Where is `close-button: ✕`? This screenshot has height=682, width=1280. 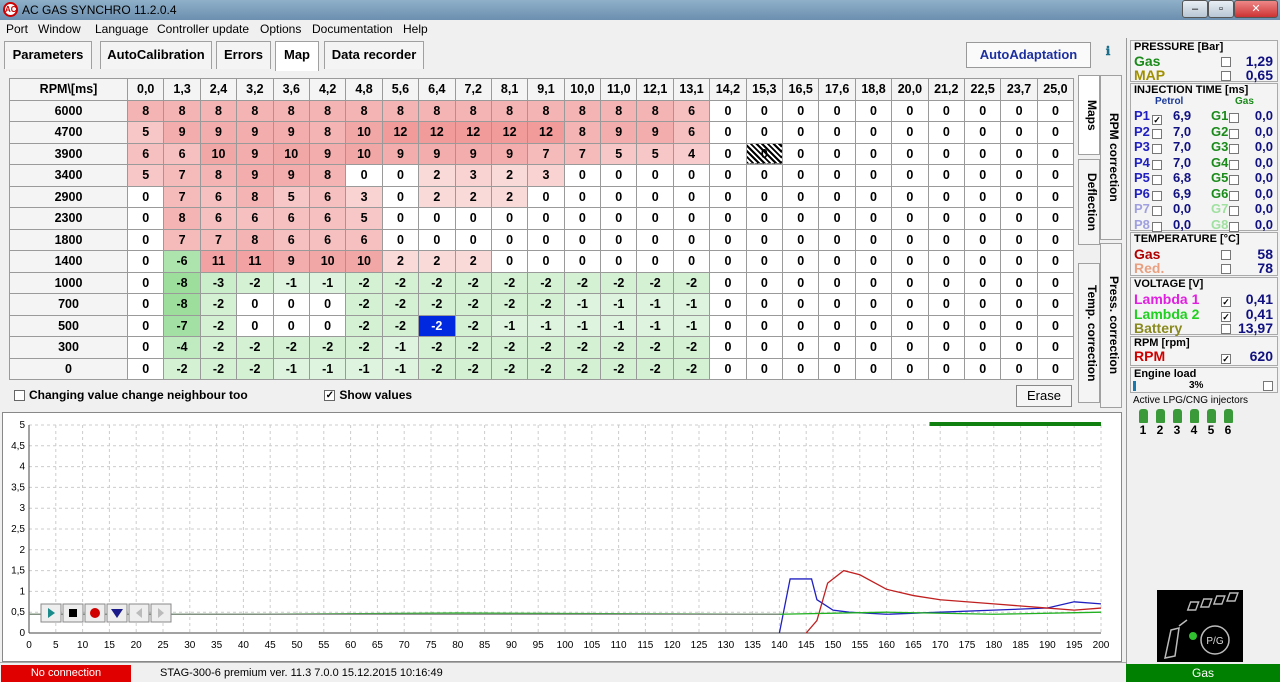
close-button: ✕ is located at coordinates (1256, 9).